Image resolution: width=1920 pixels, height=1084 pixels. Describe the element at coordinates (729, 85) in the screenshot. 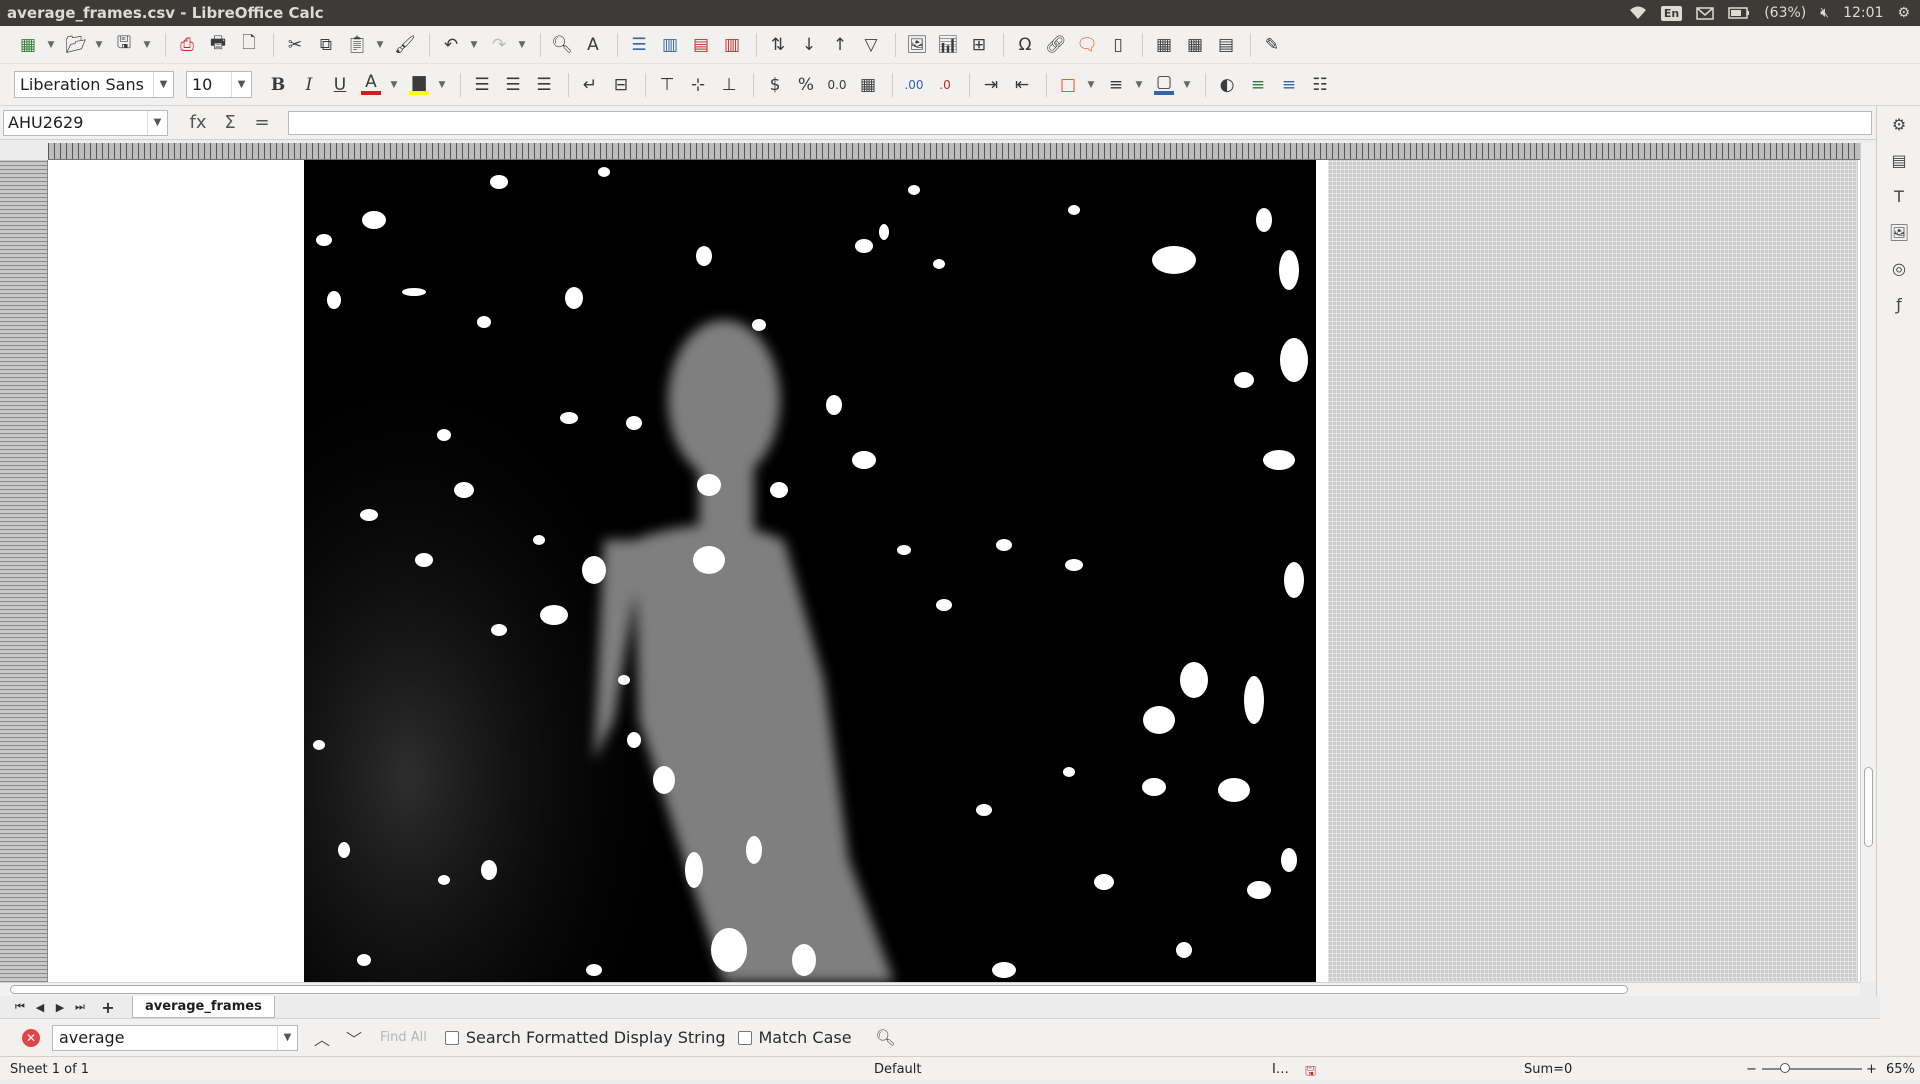

I see `align-bottom-icon: ⊥` at that location.